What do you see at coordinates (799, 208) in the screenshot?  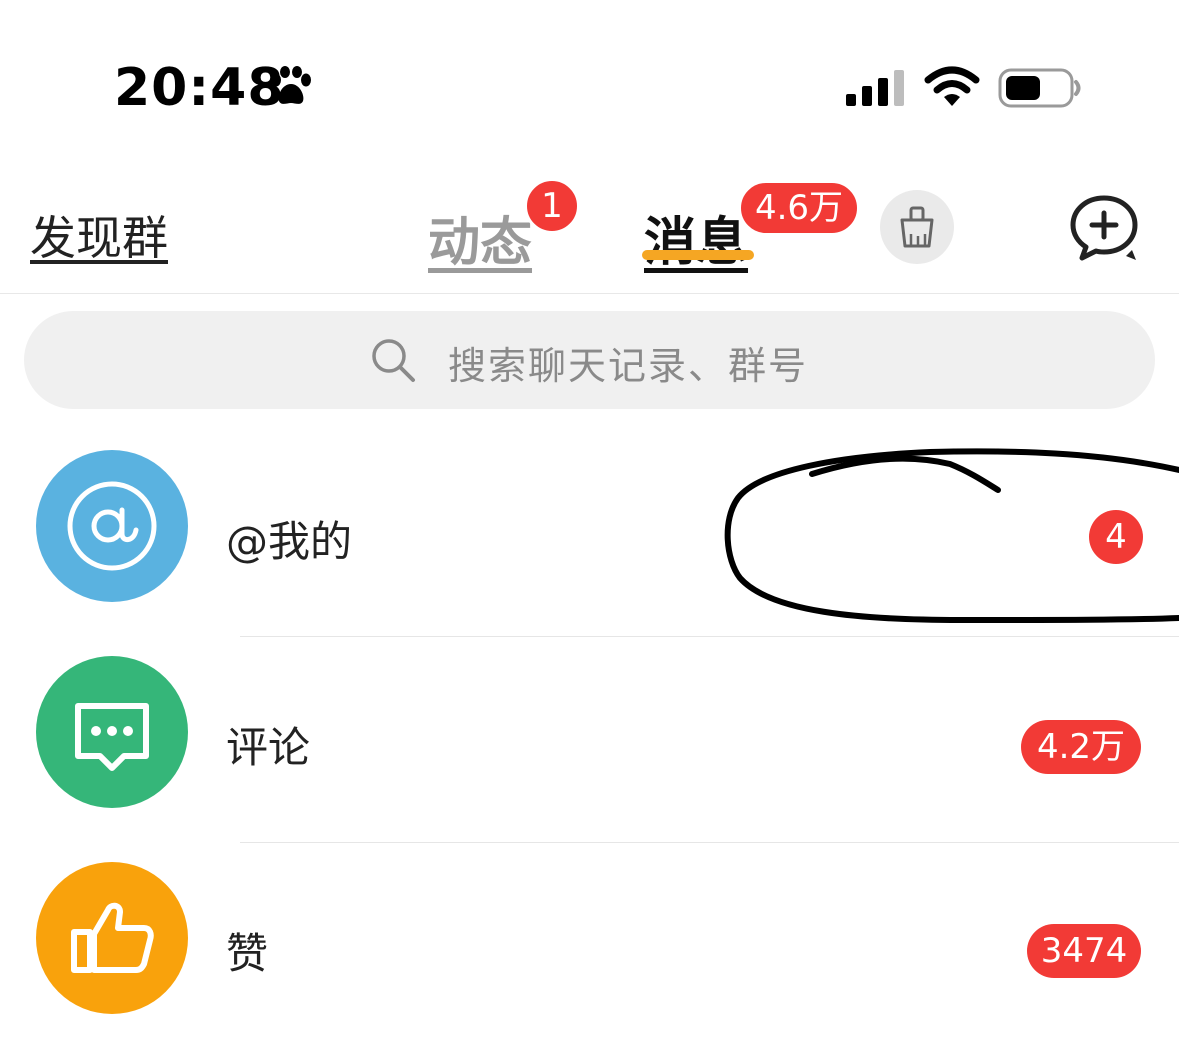 I see `tab-xiaoxi-badge: 4.6万` at bounding box center [799, 208].